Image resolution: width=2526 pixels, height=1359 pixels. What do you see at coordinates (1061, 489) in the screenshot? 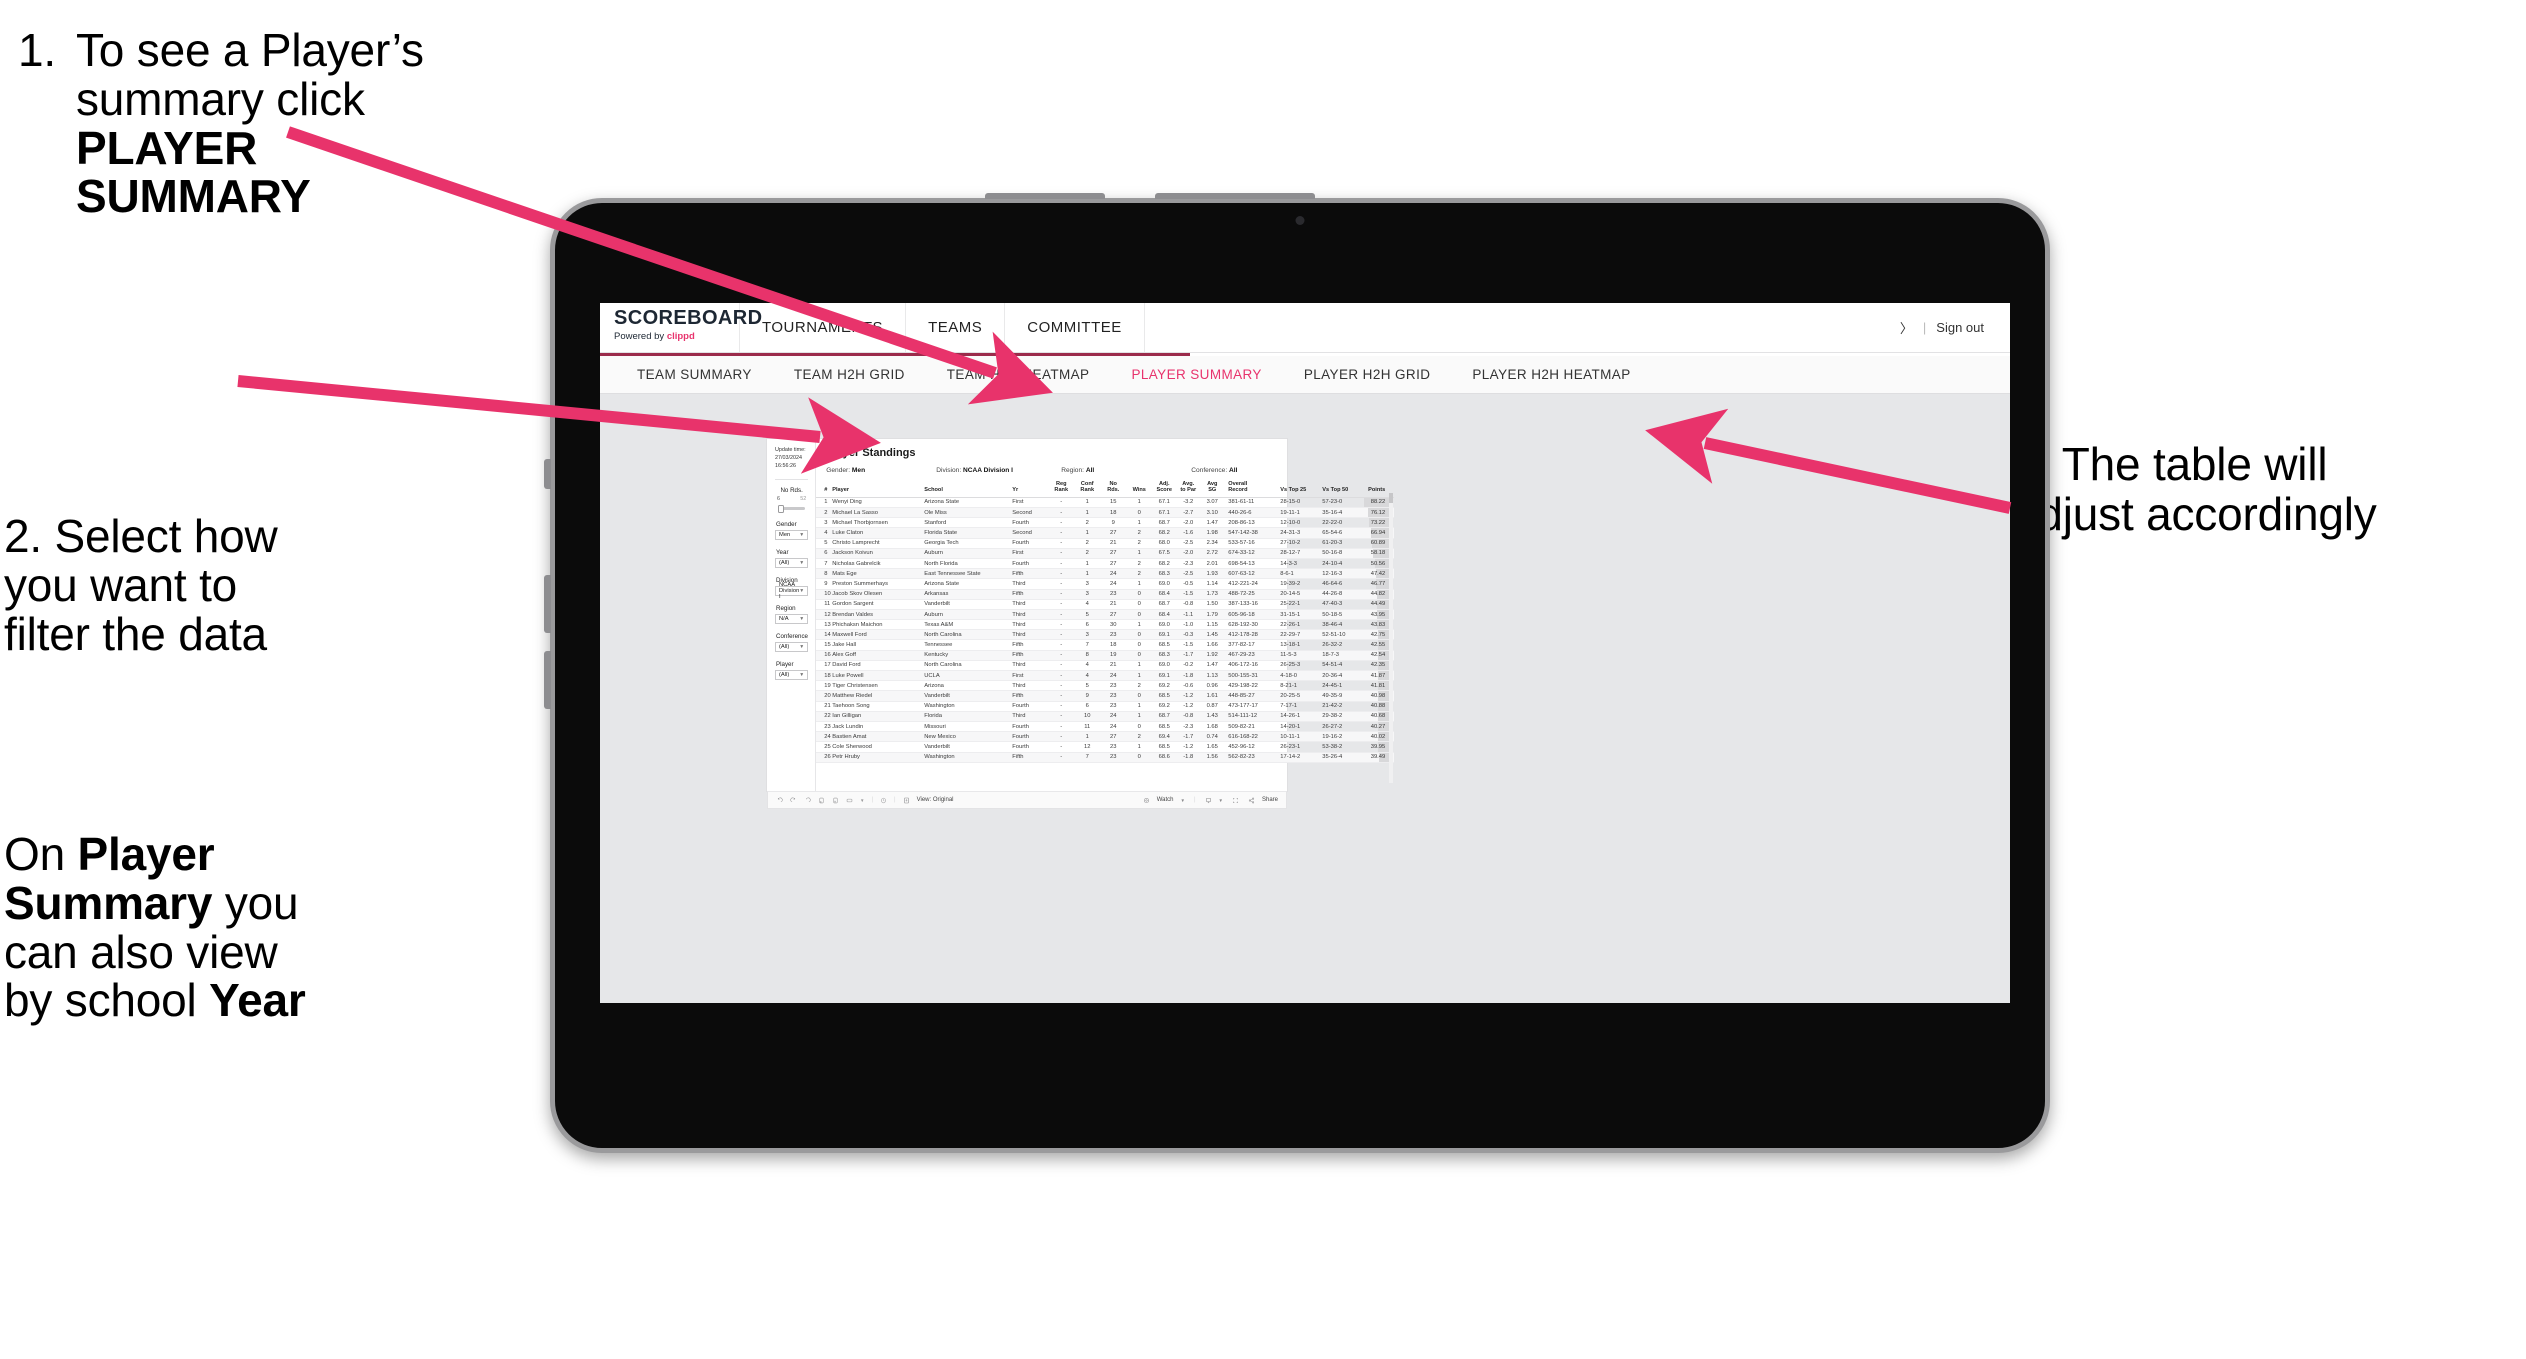
I see `table-col-header-4: Reg Rank` at bounding box center [1061, 489].